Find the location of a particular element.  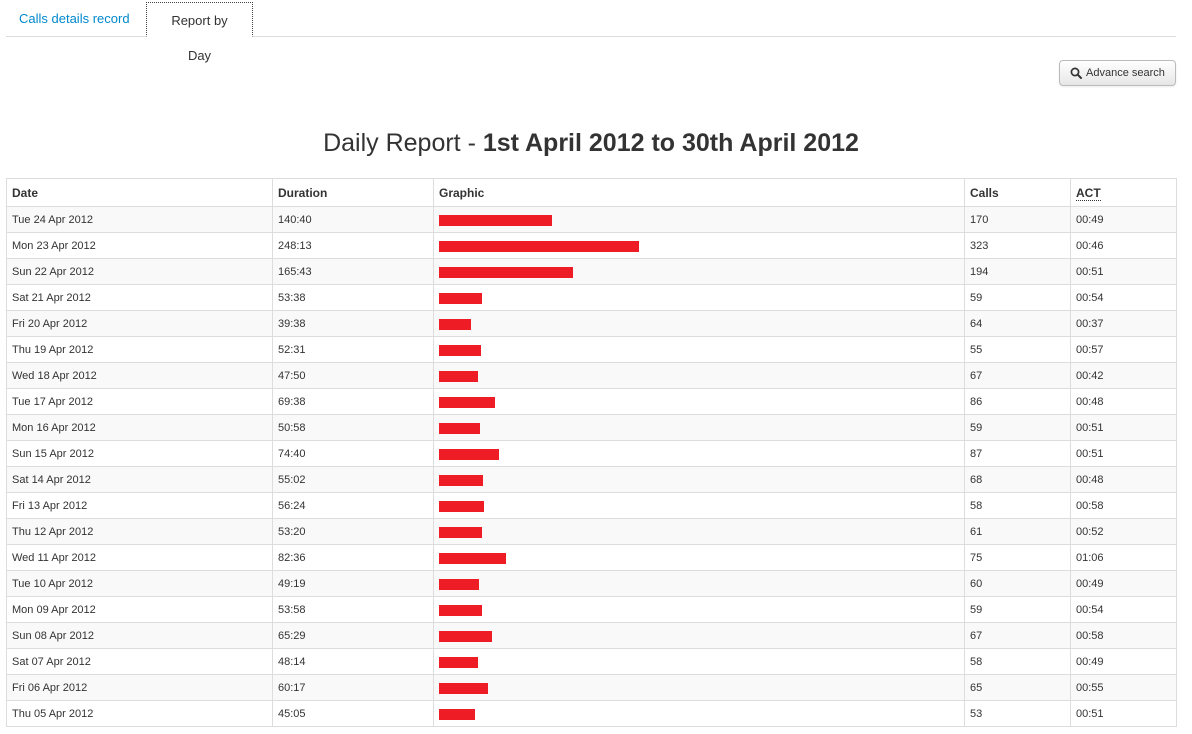

cell-duration: 56:24 is located at coordinates (353, 505).